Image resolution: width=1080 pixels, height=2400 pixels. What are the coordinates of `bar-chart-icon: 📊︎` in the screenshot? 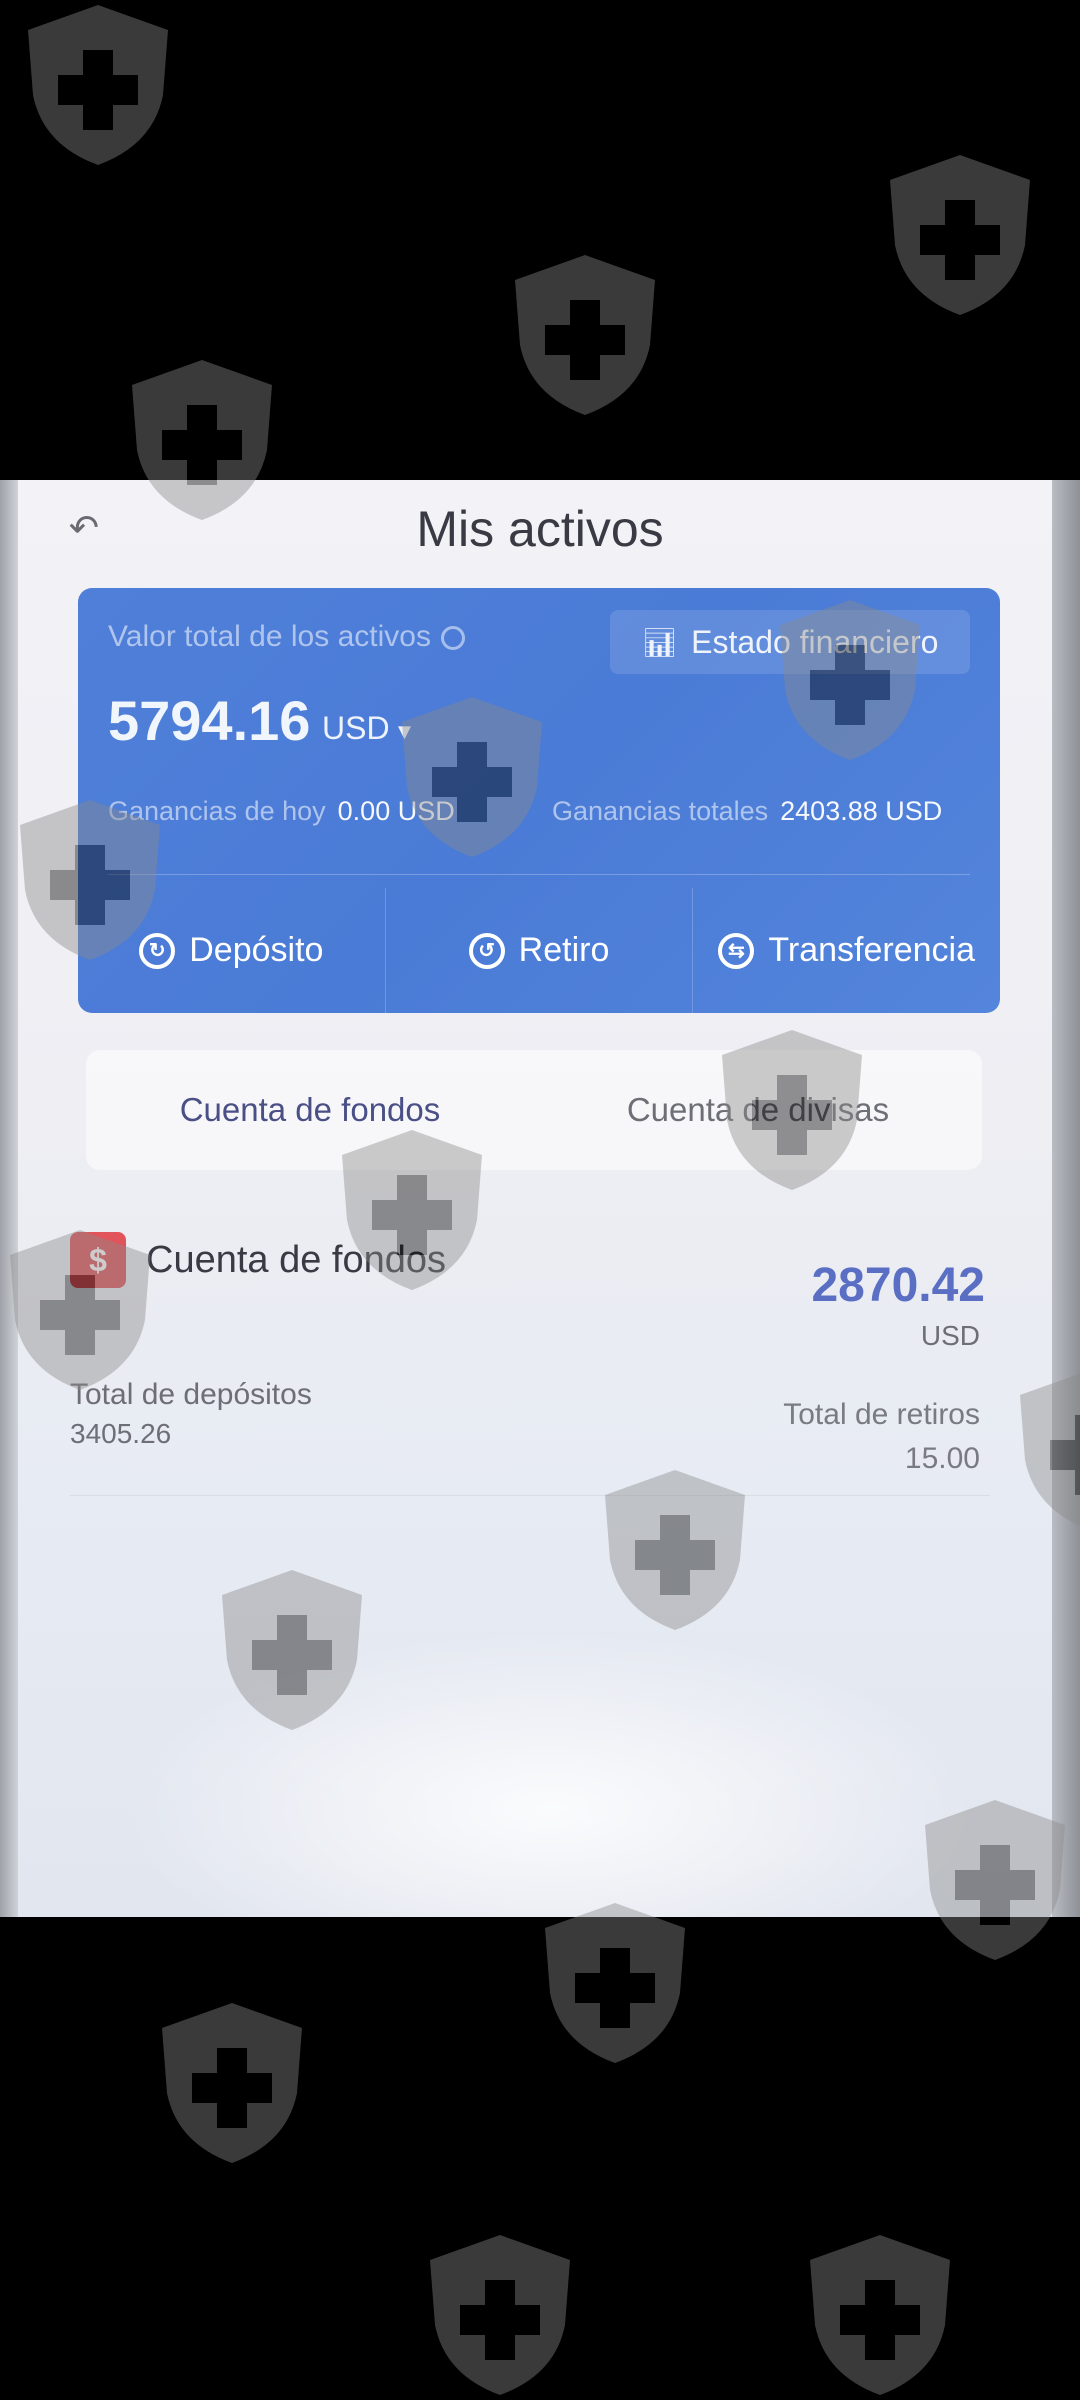 It's located at (659, 642).